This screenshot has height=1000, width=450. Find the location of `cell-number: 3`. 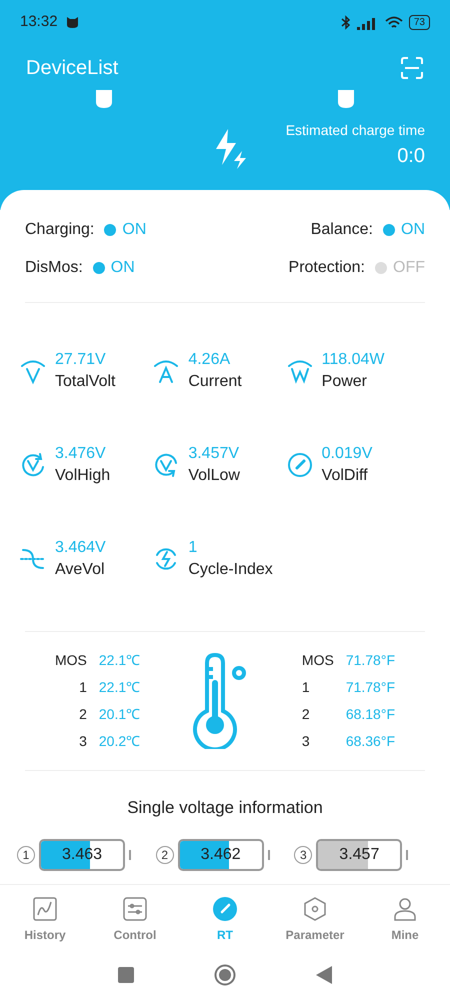

cell-number: 3 is located at coordinates (303, 855).